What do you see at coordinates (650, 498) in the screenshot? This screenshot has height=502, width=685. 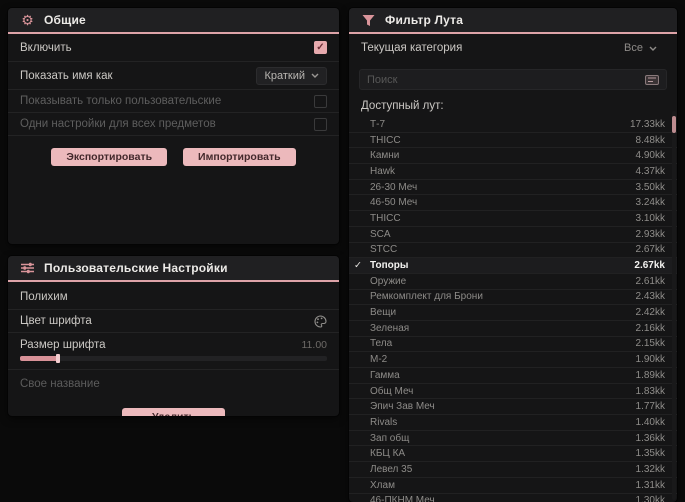 I see `loot-item-value: 1.30kk` at bounding box center [650, 498].